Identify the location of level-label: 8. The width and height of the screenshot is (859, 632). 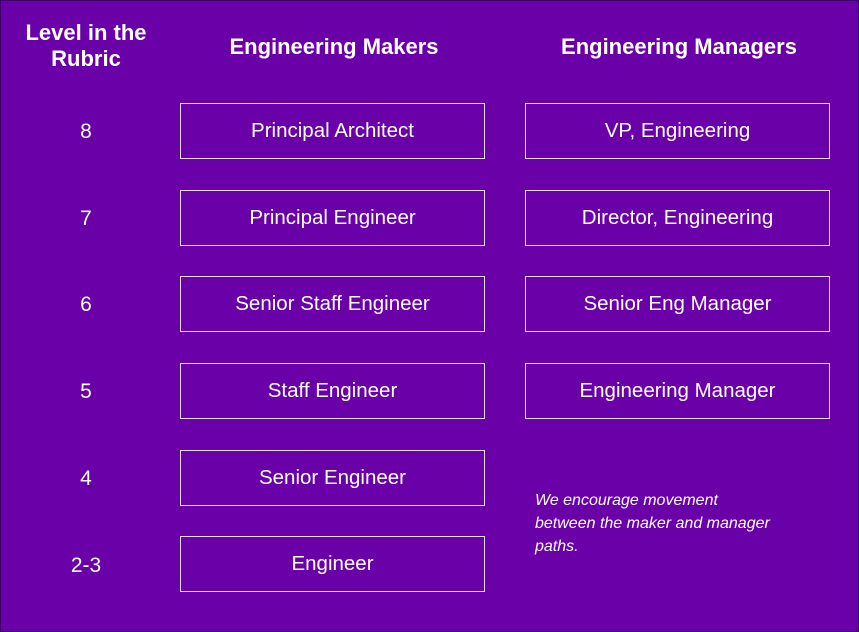
(86, 131).